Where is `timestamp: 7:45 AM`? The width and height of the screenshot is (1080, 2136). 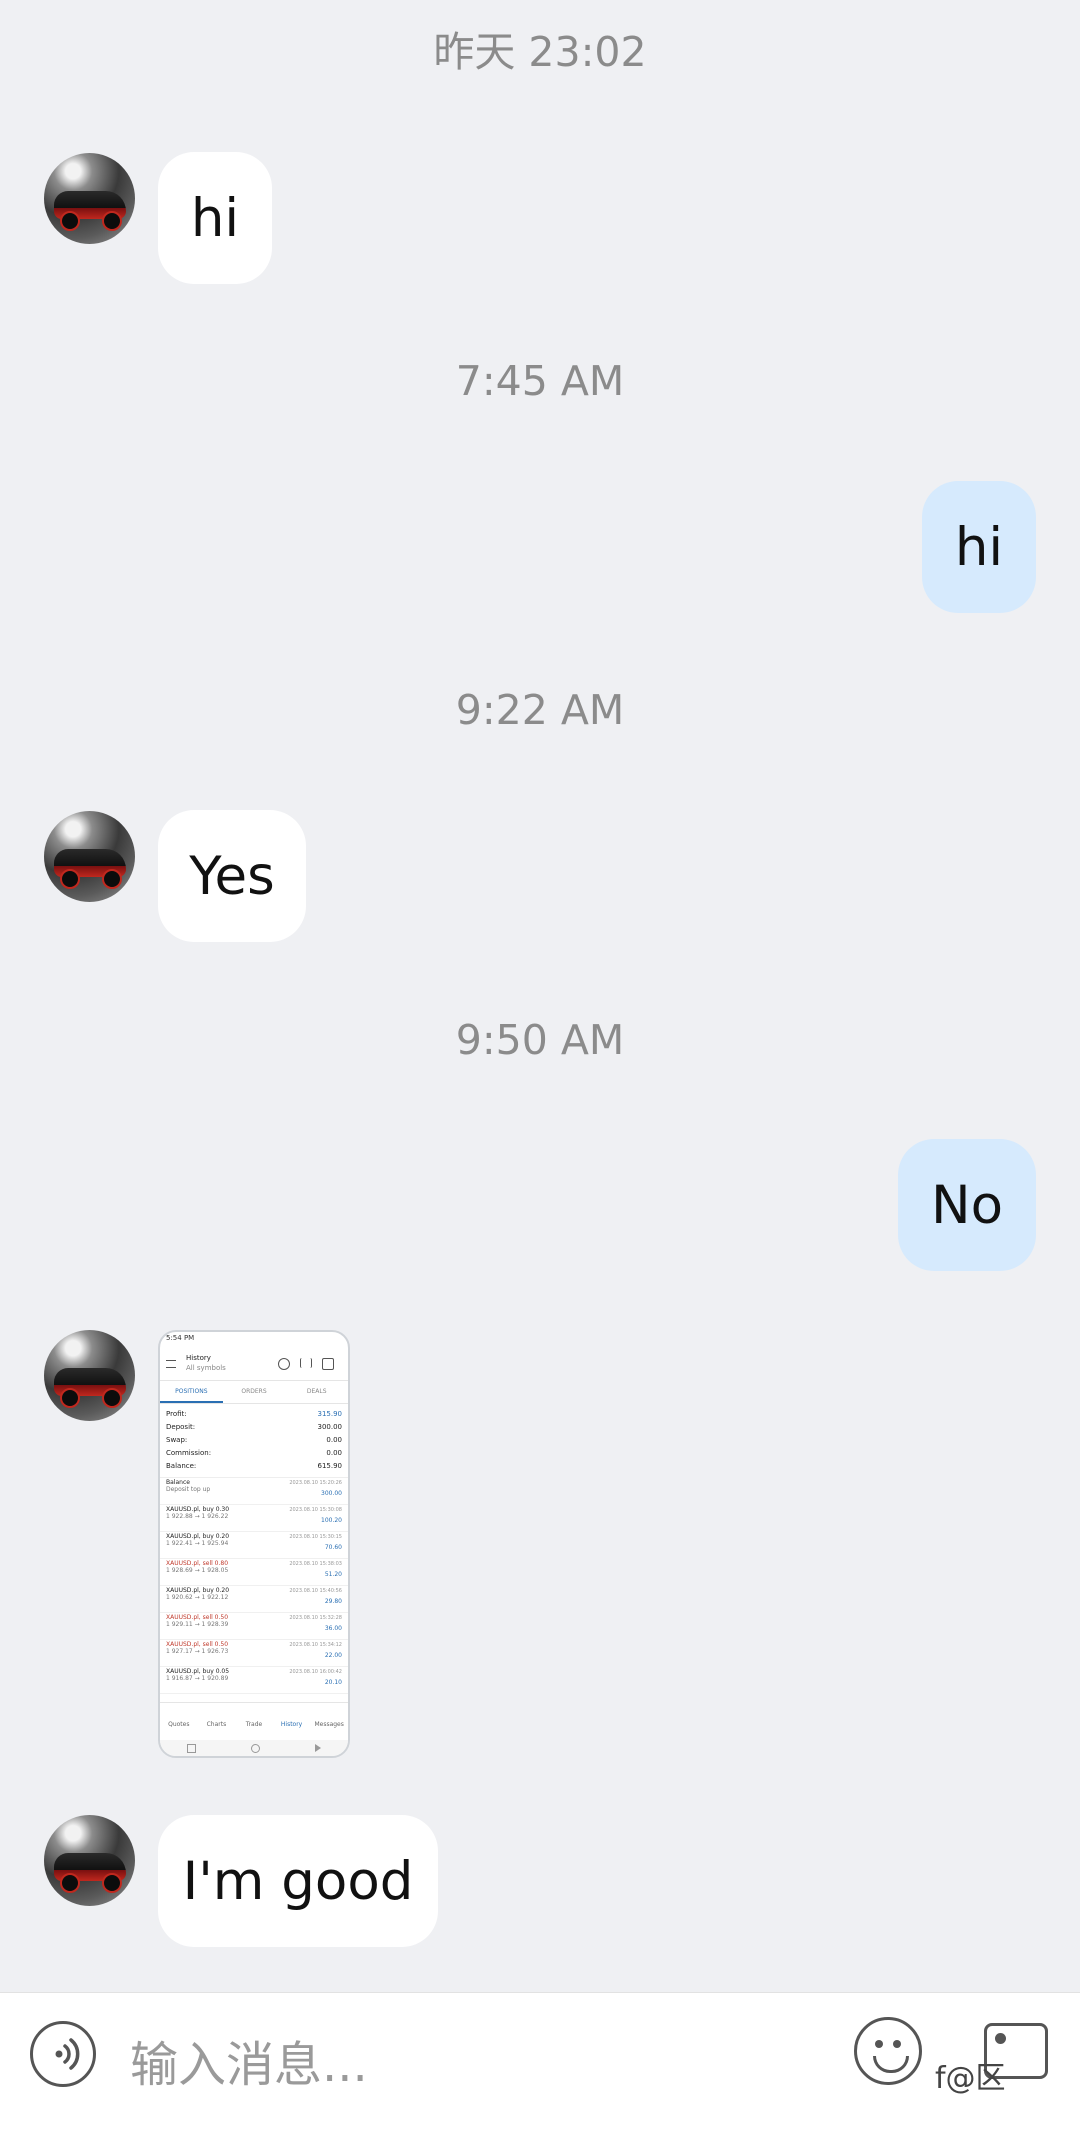 timestamp: 7:45 AM is located at coordinates (540, 381).